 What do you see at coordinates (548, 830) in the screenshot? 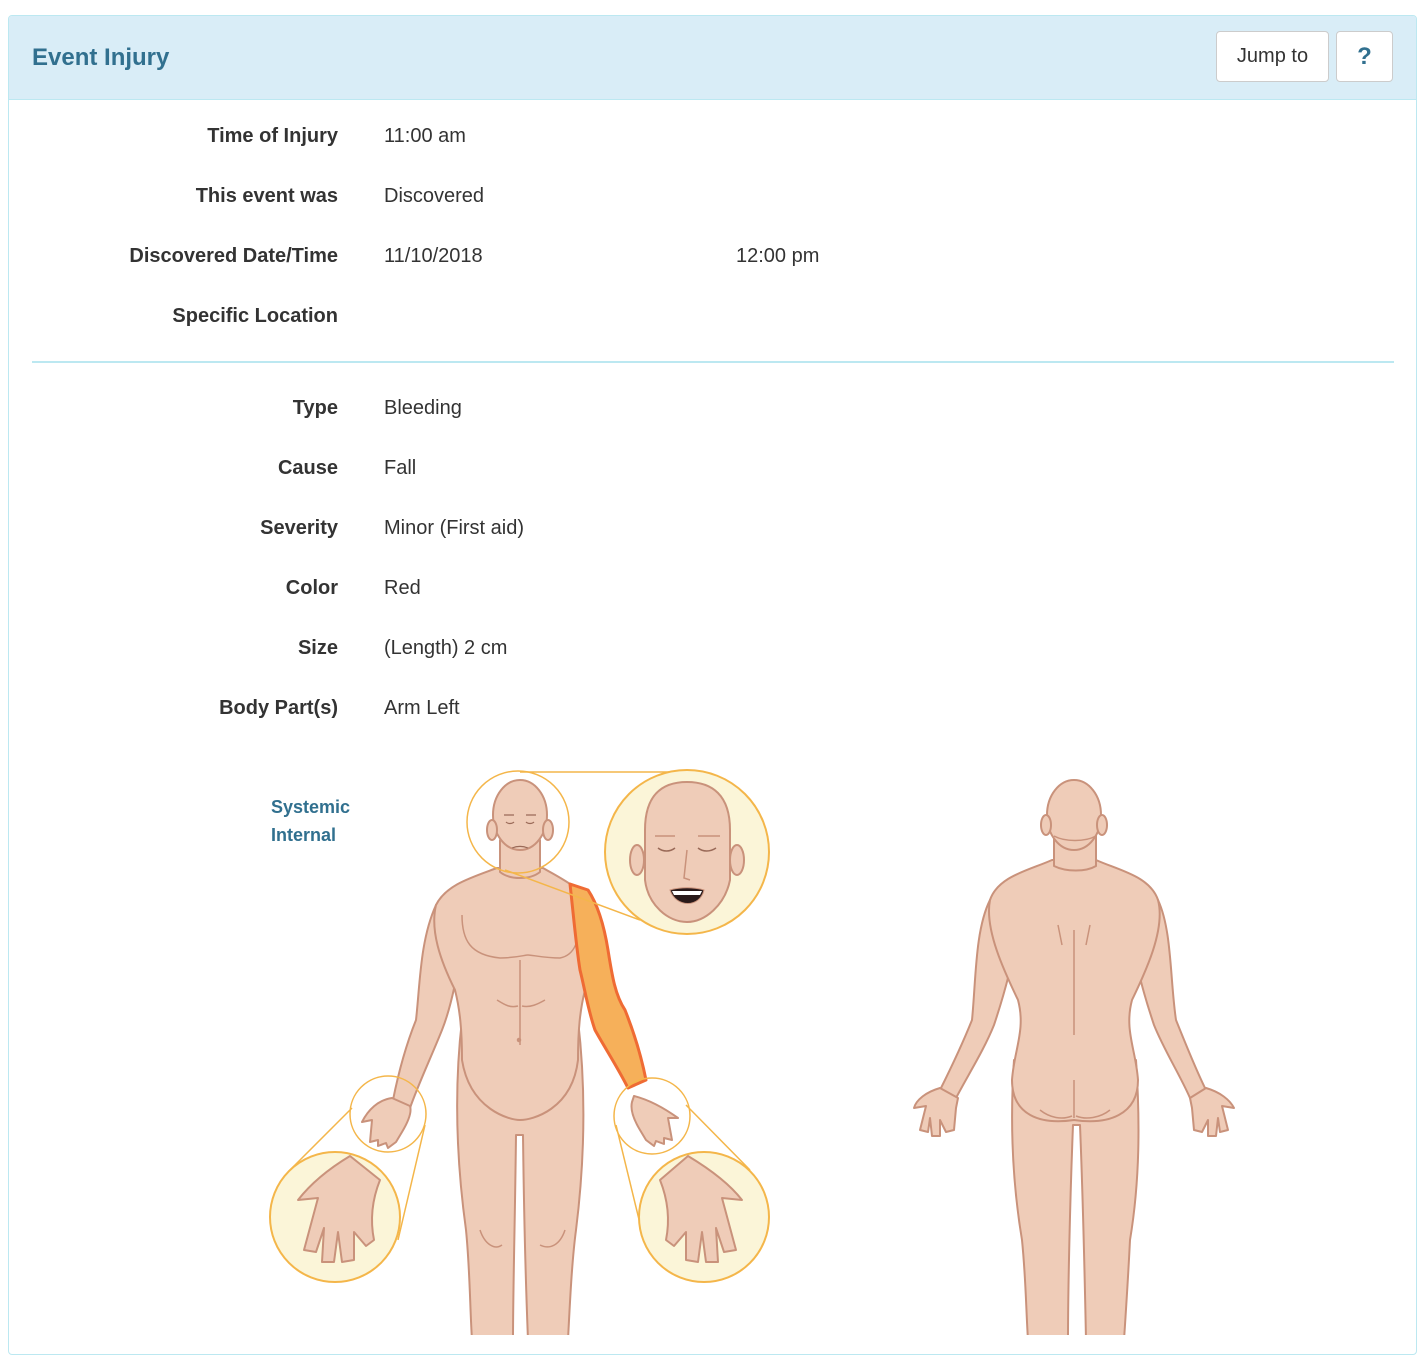
I see `front-ear-right` at bounding box center [548, 830].